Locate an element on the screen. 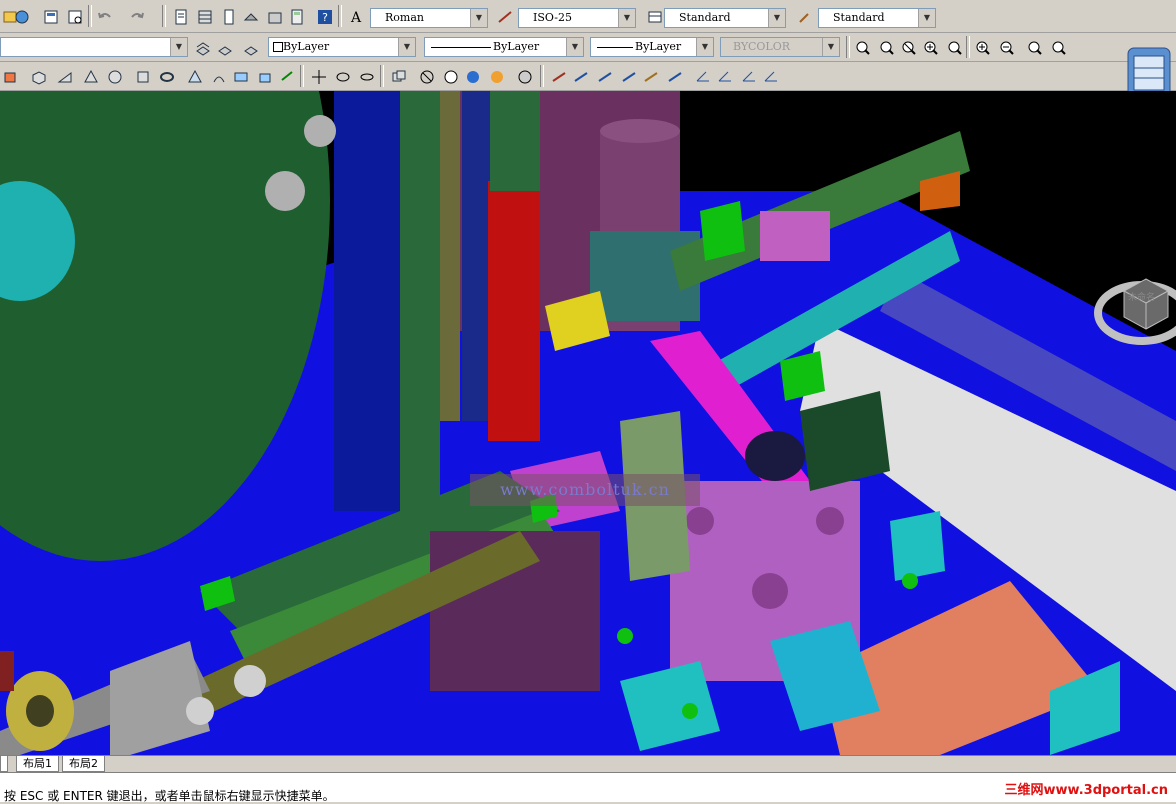 The width and height of the screenshot is (1176, 804). command-prompt-text: 按 ESC 或 ENTER 键退出，或者单击鼠标右键显示快捷菜单。 is located at coordinates (169, 796).